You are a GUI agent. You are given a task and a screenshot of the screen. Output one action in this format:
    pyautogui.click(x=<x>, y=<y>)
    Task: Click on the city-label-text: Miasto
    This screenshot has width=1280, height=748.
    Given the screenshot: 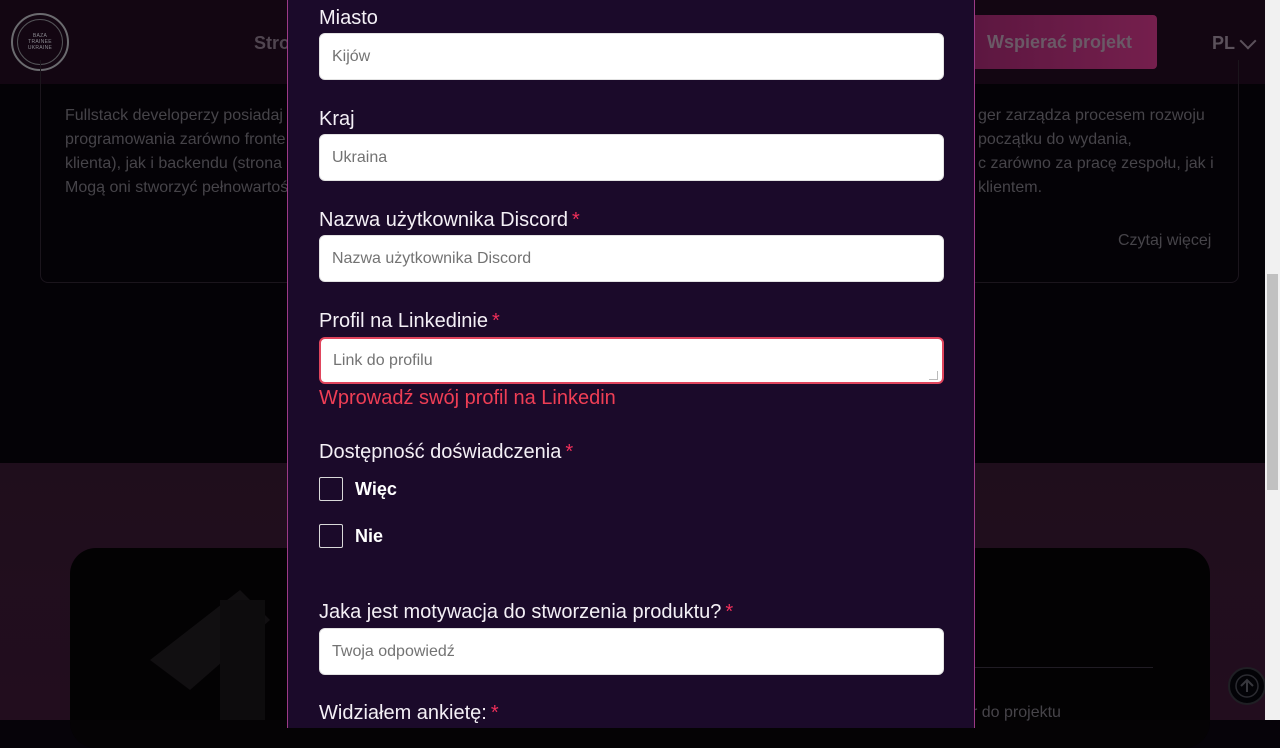 What is the action you would take?
    pyautogui.click(x=348, y=18)
    